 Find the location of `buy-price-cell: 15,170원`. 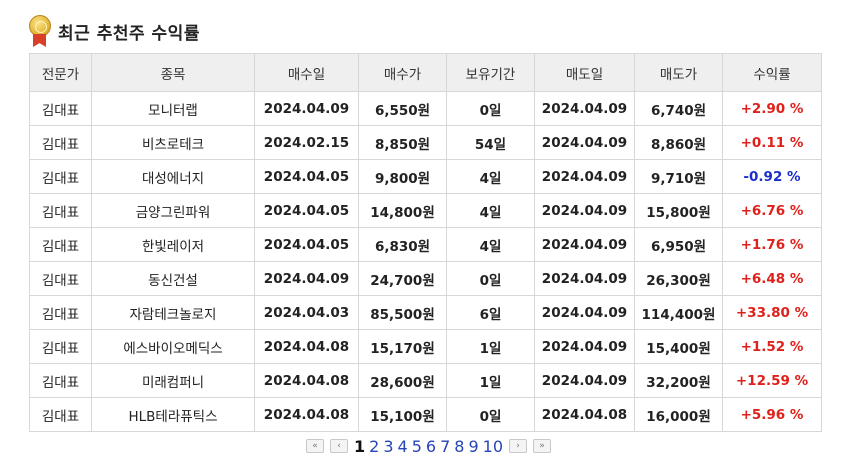

buy-price-cell: 15,170원 is located at coordinates (402, 346).